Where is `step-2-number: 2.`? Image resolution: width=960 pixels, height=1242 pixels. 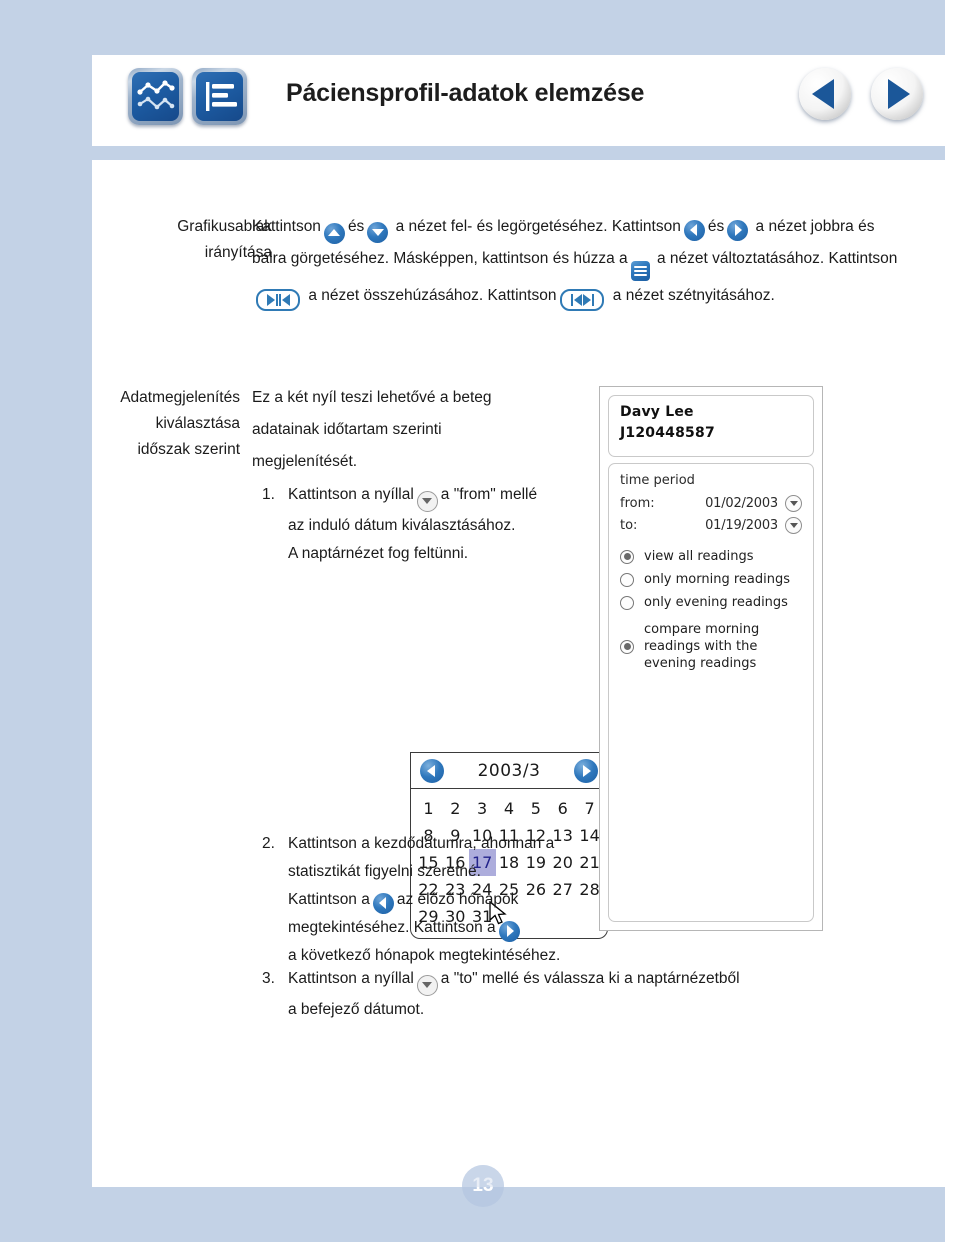
step-2-number: 2. is located at coordinates (268, 843).